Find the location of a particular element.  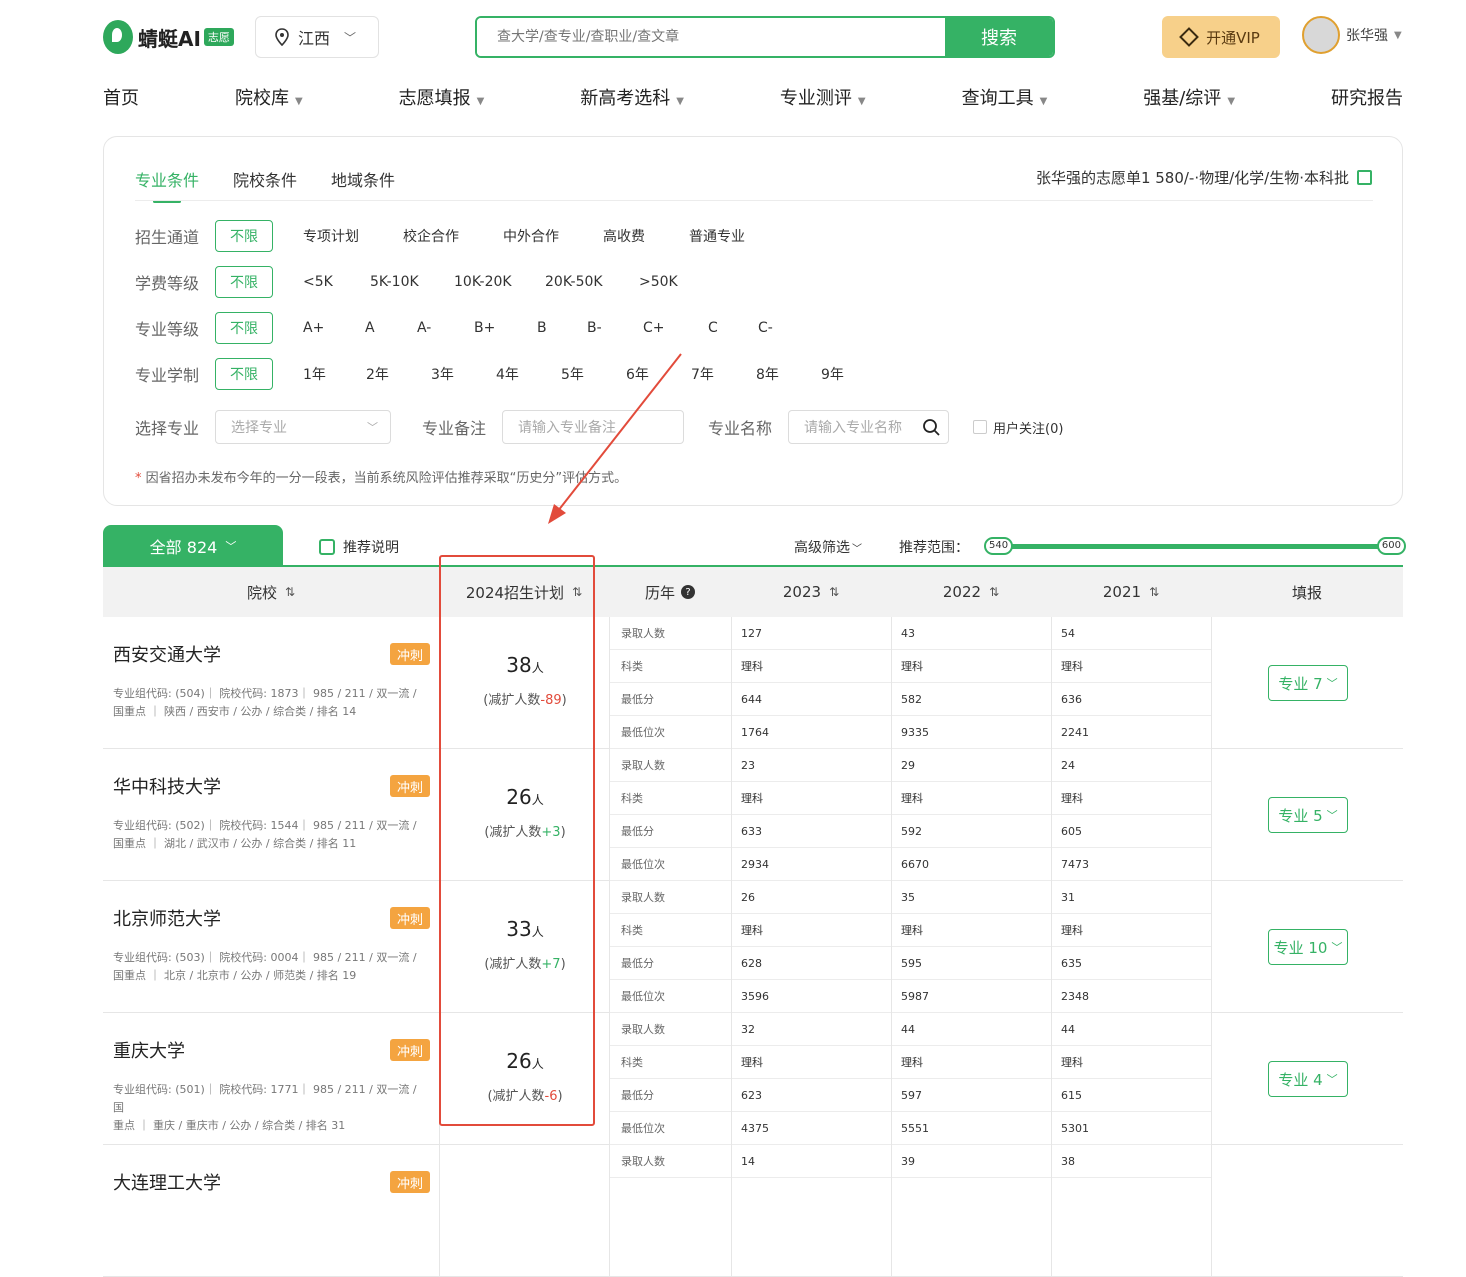

school-name: 大连理工大学 is located at coordinates (167, 1182).